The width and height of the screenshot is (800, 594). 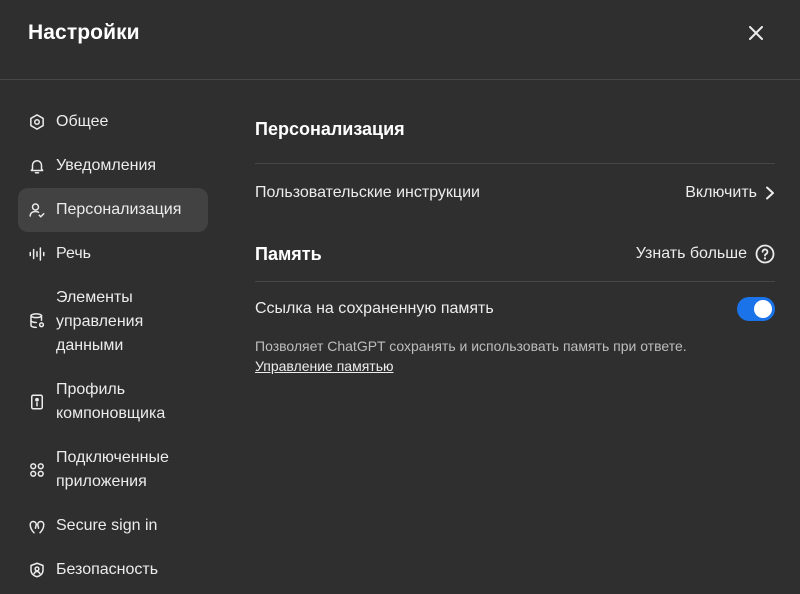 What do you see at coordinates (100, 321) in the screenshot?
I see `sidebar-item-label: управления` at bounding box center [100, 321].